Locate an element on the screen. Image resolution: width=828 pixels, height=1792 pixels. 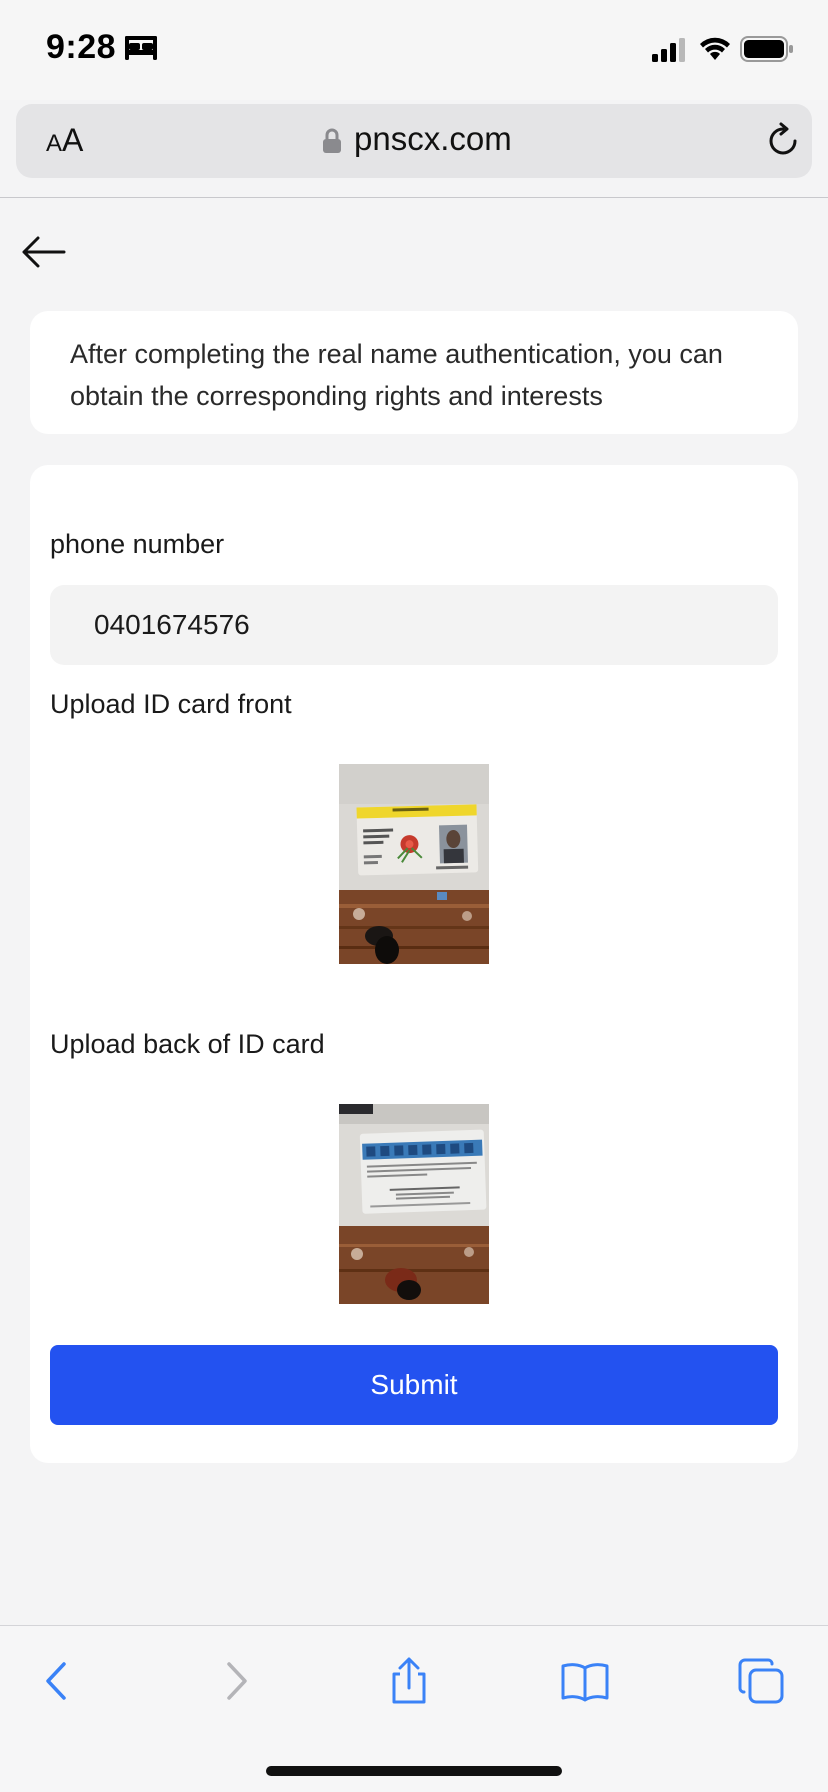
phone-input is located at coordinates (414, 625).